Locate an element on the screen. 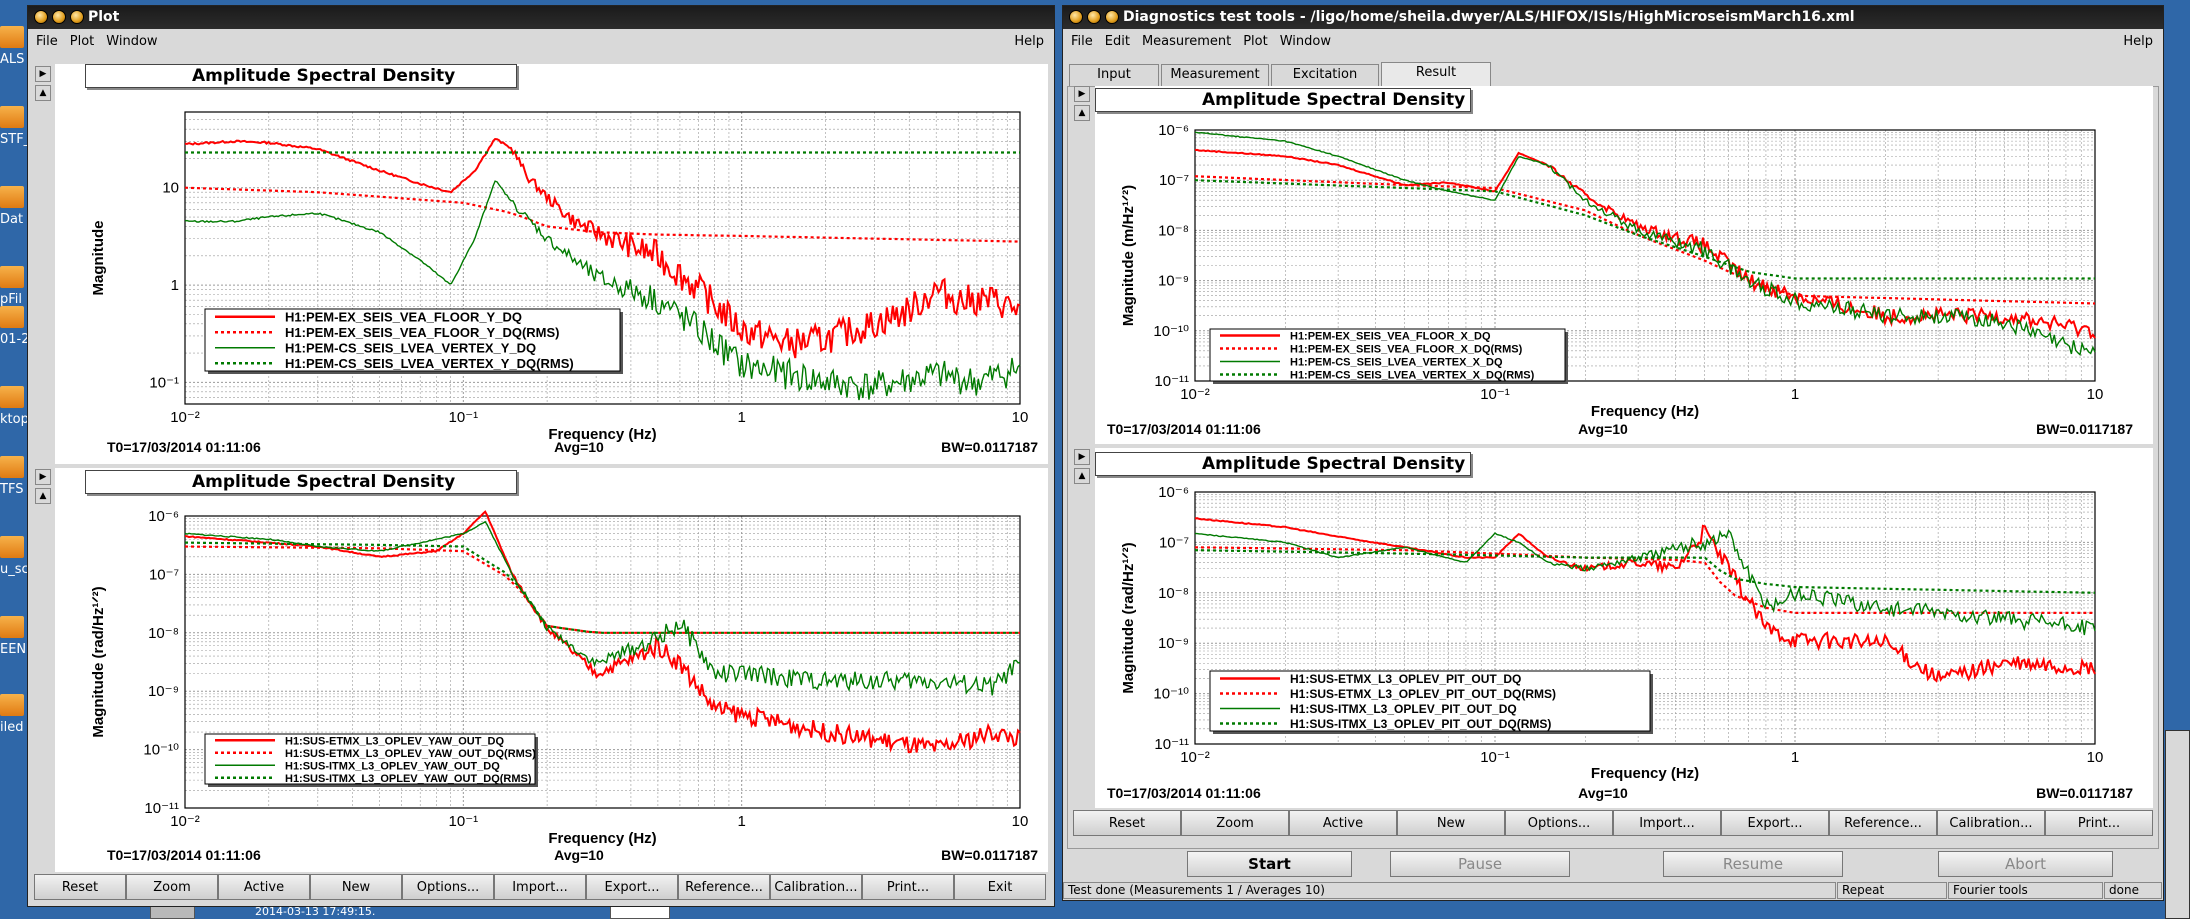 The width and height of the screenshot is (2190, 919). x-tick-label: 10⁻¹ is located at coordinates (464, 417).